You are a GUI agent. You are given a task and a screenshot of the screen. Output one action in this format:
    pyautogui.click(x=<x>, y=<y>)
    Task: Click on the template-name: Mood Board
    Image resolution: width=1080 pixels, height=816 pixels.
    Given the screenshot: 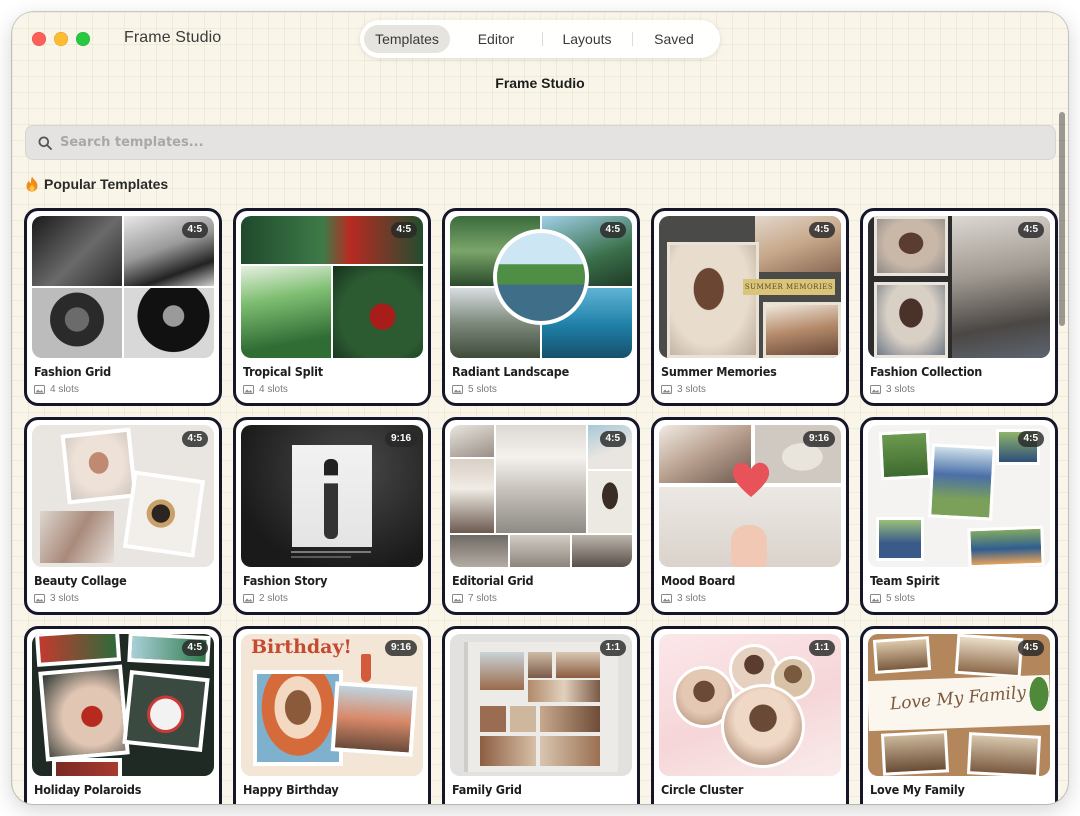 What is the action you would take?
    pyautogui.click(x=698, y=580)
    